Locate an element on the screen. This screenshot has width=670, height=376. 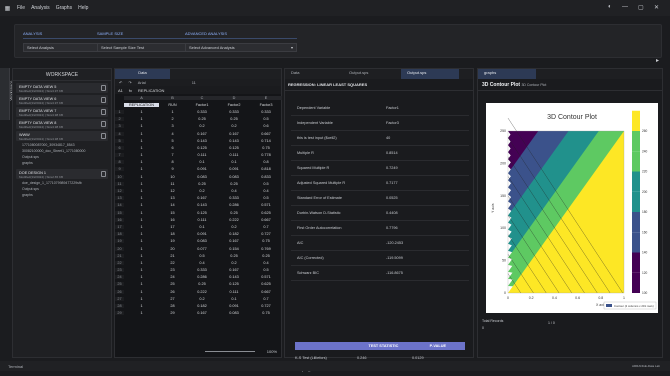
cell: 0.625 is located at coordinates (266, 213).